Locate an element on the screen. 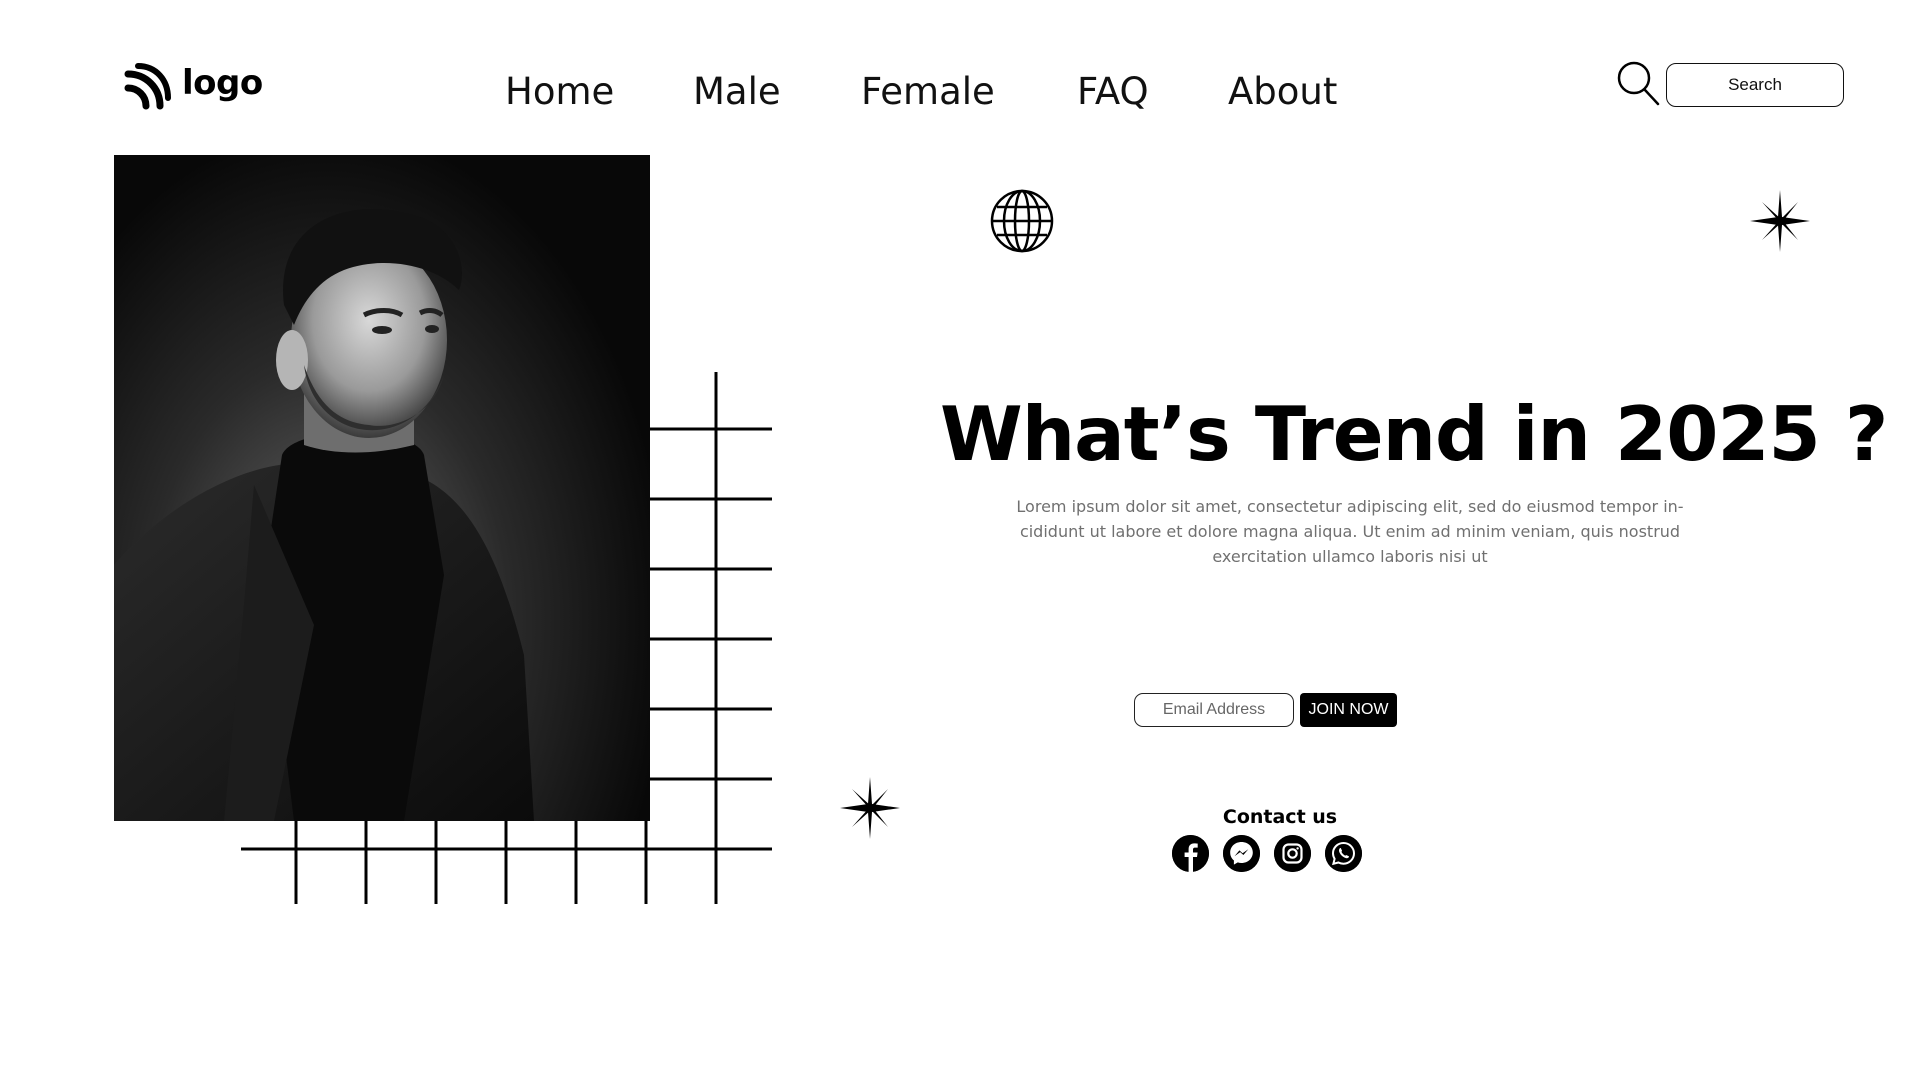 This screenshot has height=1080, width=1920. logo-icon is located at coordinates (147, 86).